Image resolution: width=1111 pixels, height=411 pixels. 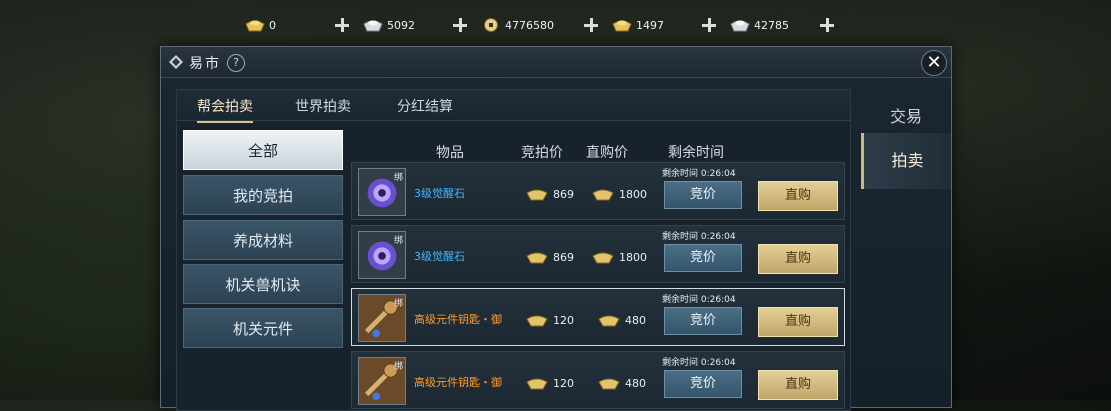 I want to click on header-bid-price: 竞拍价, so click(x=542, y=153).